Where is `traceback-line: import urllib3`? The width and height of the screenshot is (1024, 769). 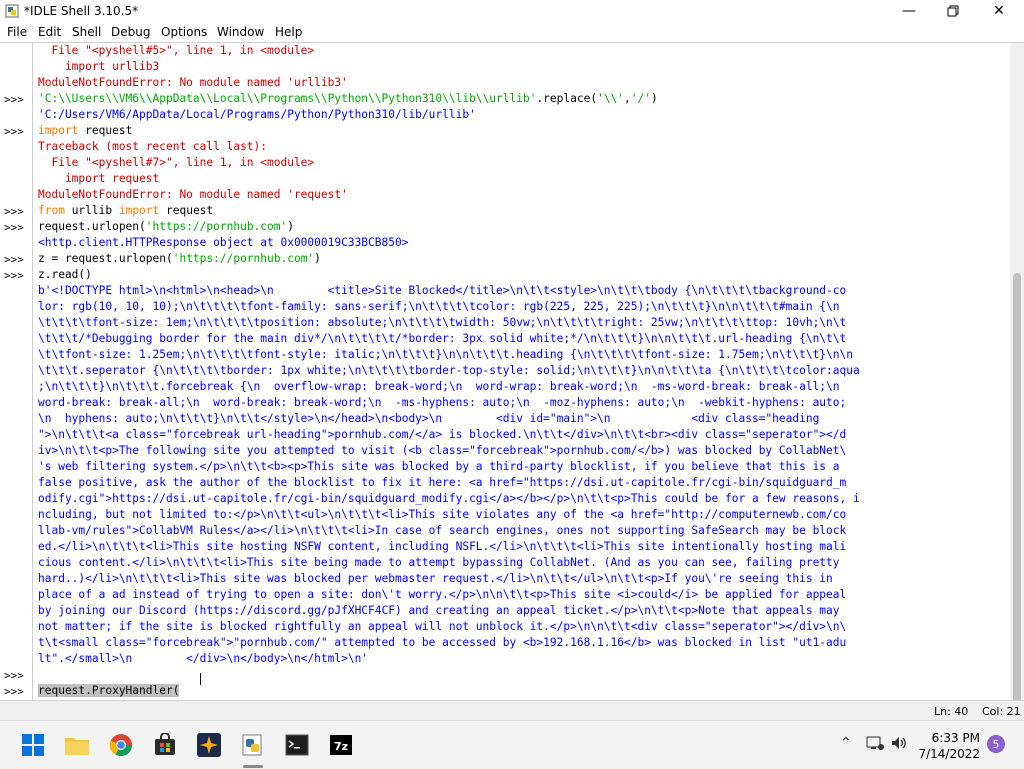 traceback-line: import urllib3 is located at coordinates (99, 66).